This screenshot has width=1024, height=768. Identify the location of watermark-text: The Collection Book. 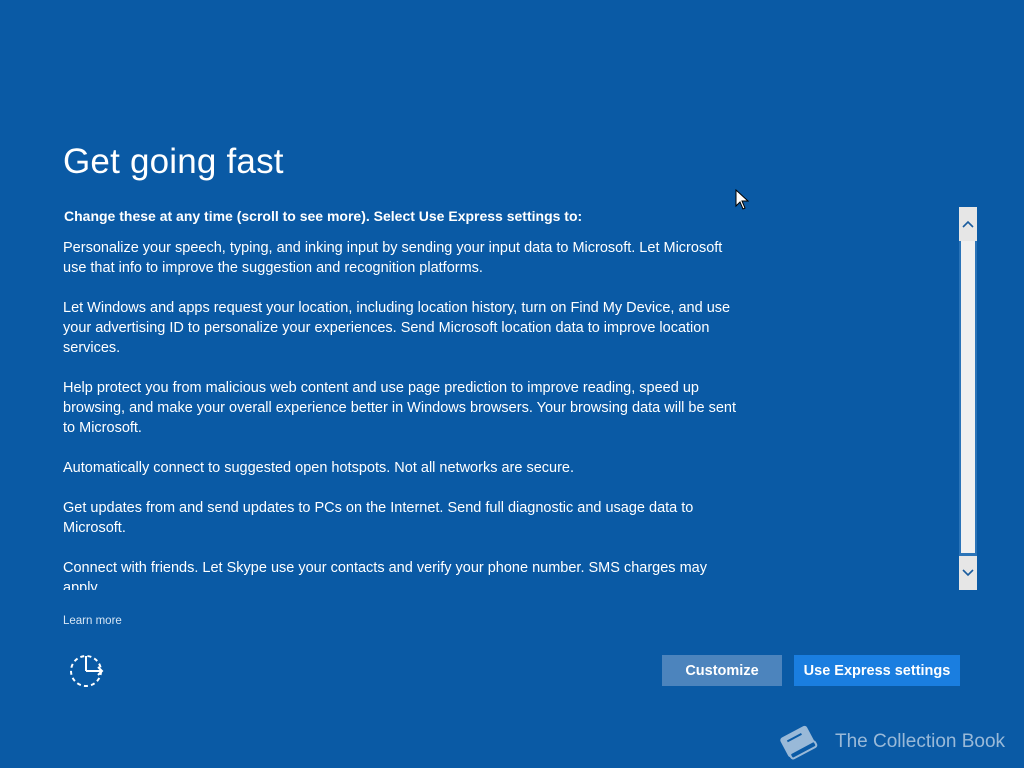
(920, 741).